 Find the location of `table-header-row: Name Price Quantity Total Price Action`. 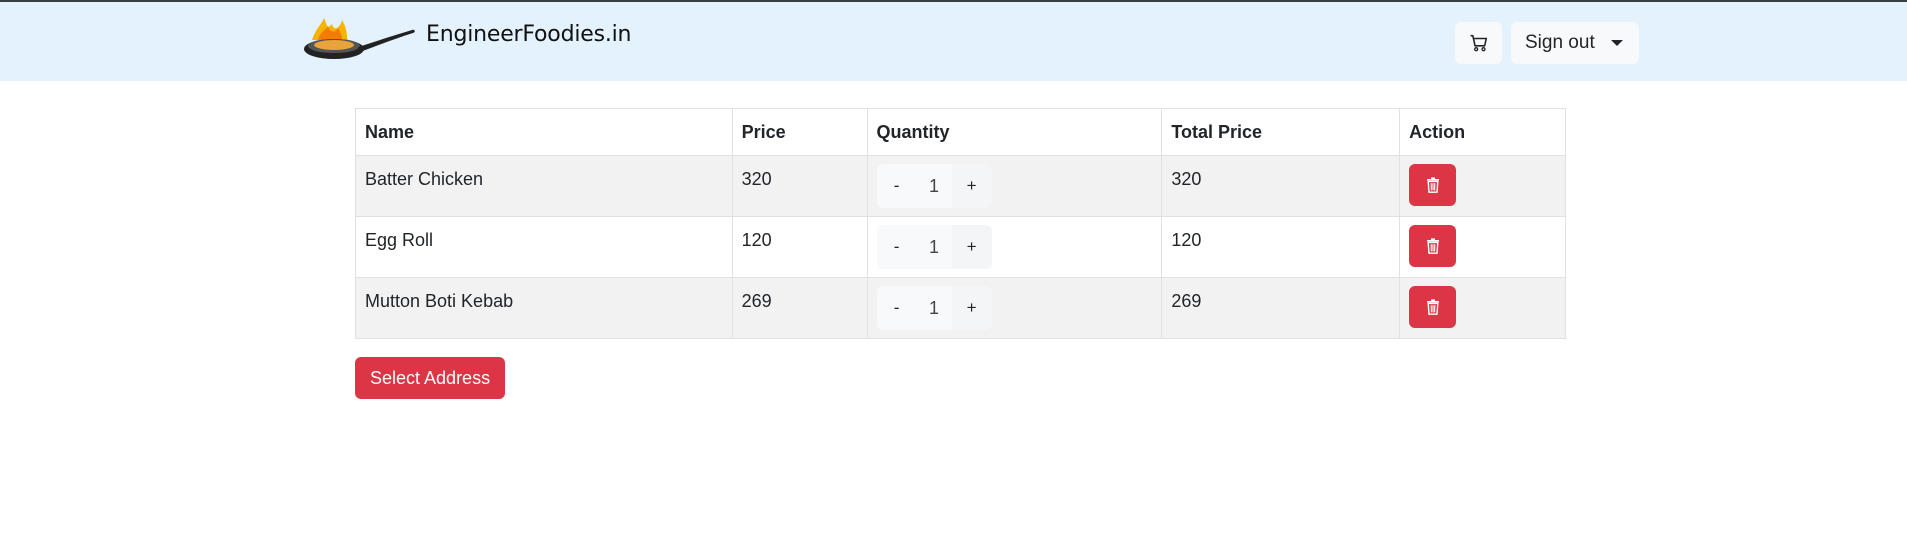

table-header-row: Name Price Quantity Total Price Action is located at coordinates (960, 132).